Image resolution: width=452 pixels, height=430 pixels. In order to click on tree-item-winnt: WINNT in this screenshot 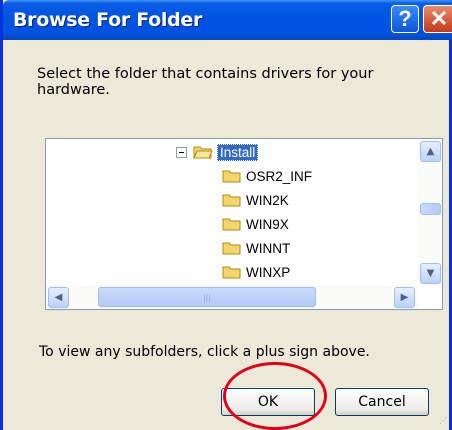, I will do `click(256, 248)`.